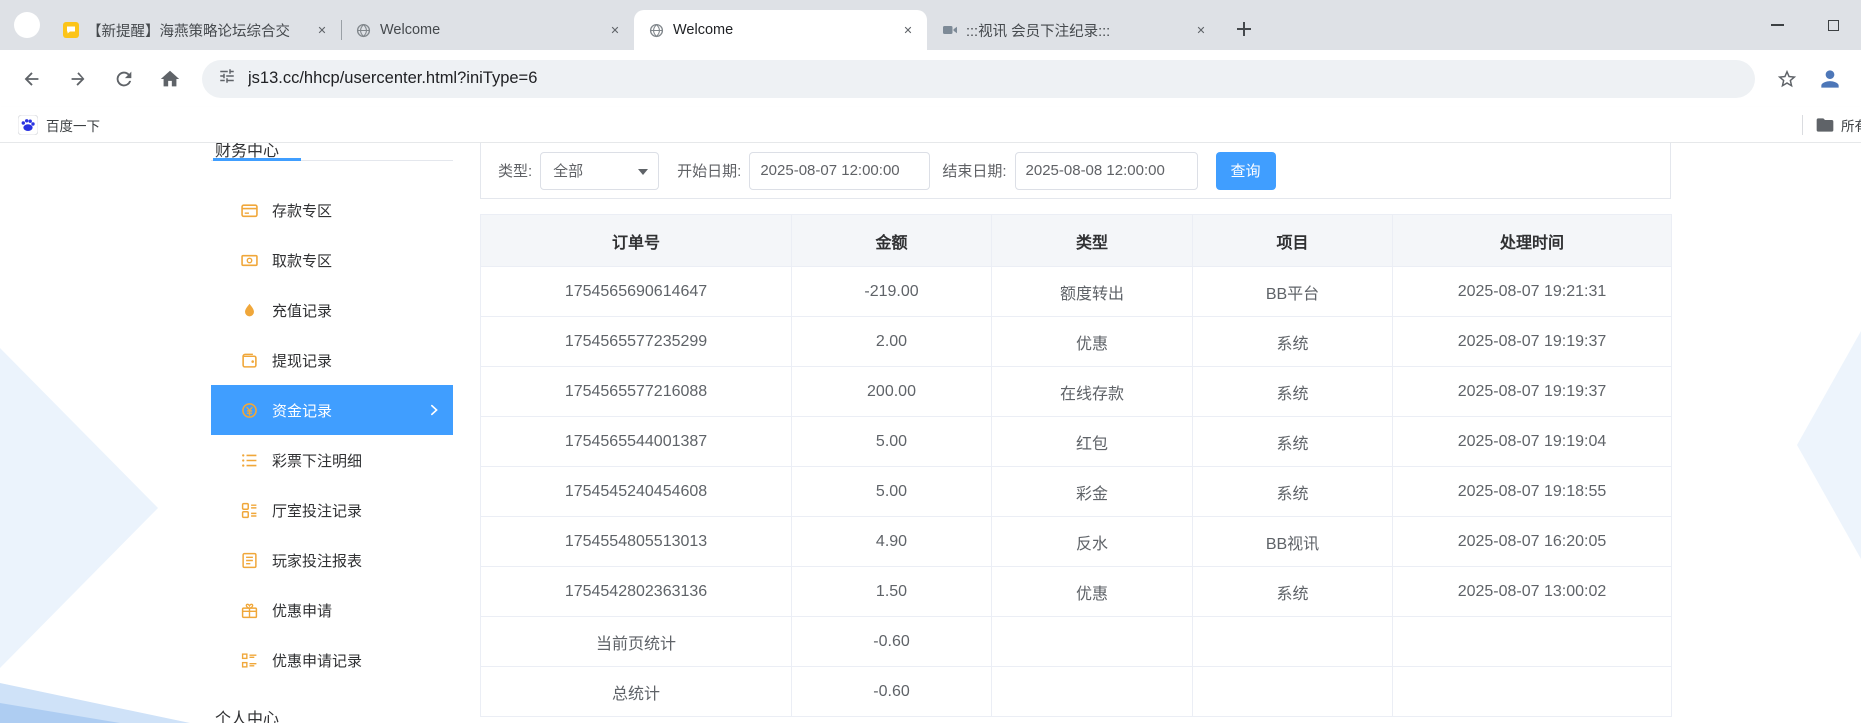 This screenshot has height=723, width=1861. Describe the element at coordinates (1532, 341) in the screenshot. I see `table-cell: 2025-08-07 19:19:37` at that location.